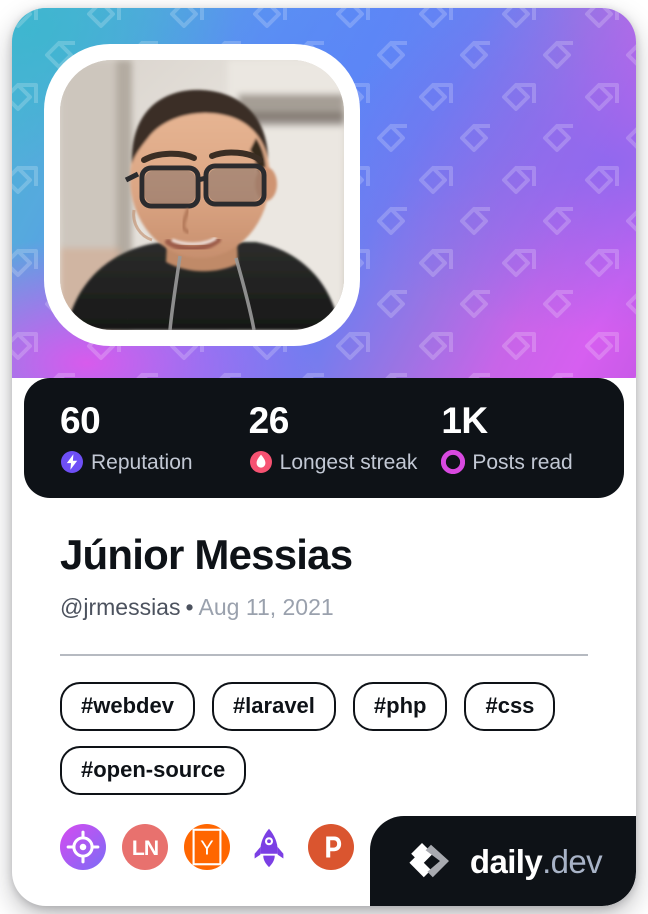 The width and height of the screenshot is (648, 914). I want to click on profile-joined-date: Aug 11, 2021, so click(266, 607).